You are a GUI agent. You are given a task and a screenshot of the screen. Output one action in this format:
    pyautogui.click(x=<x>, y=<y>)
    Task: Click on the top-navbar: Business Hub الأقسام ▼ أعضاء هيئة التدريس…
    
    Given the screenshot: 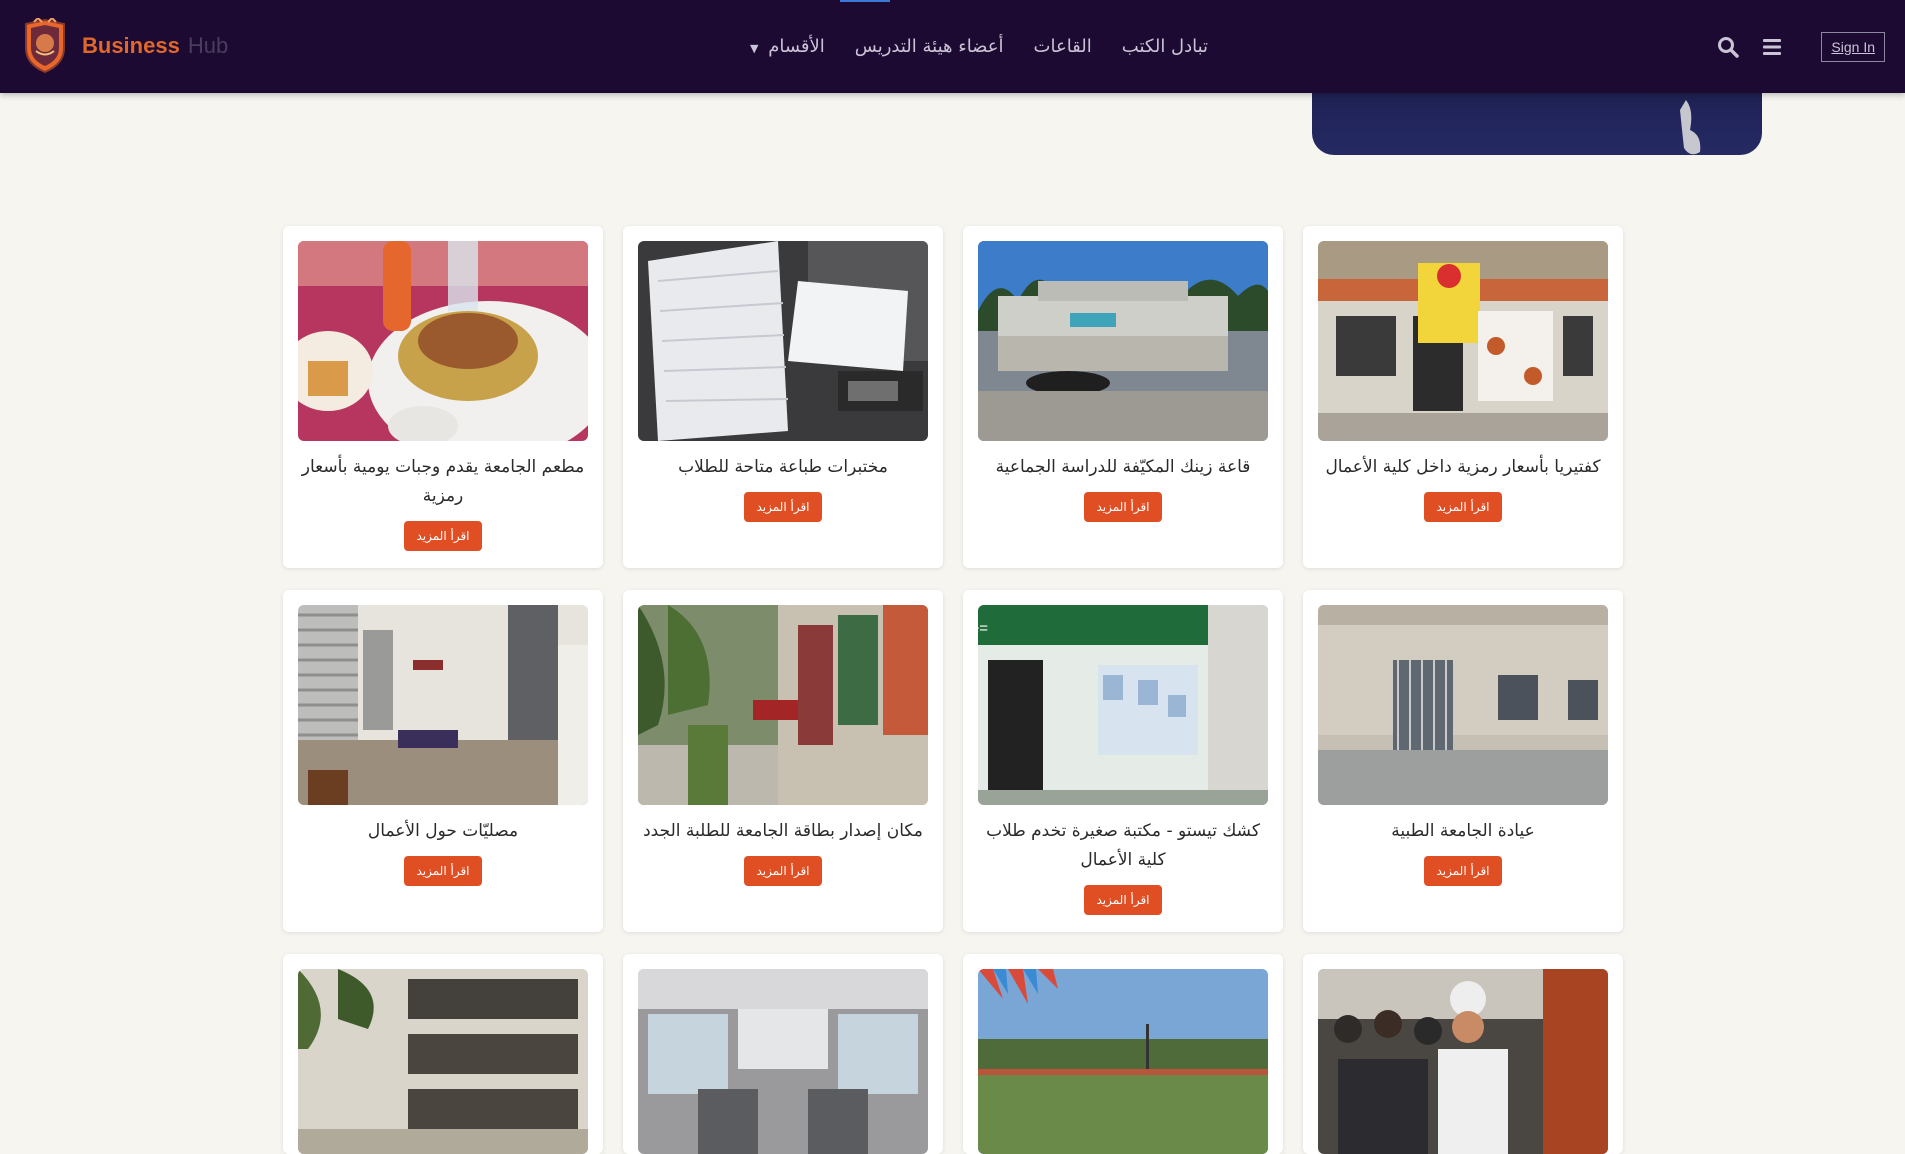 What is the action you would take?
    pyautogui.click(x=952, y=46)
    